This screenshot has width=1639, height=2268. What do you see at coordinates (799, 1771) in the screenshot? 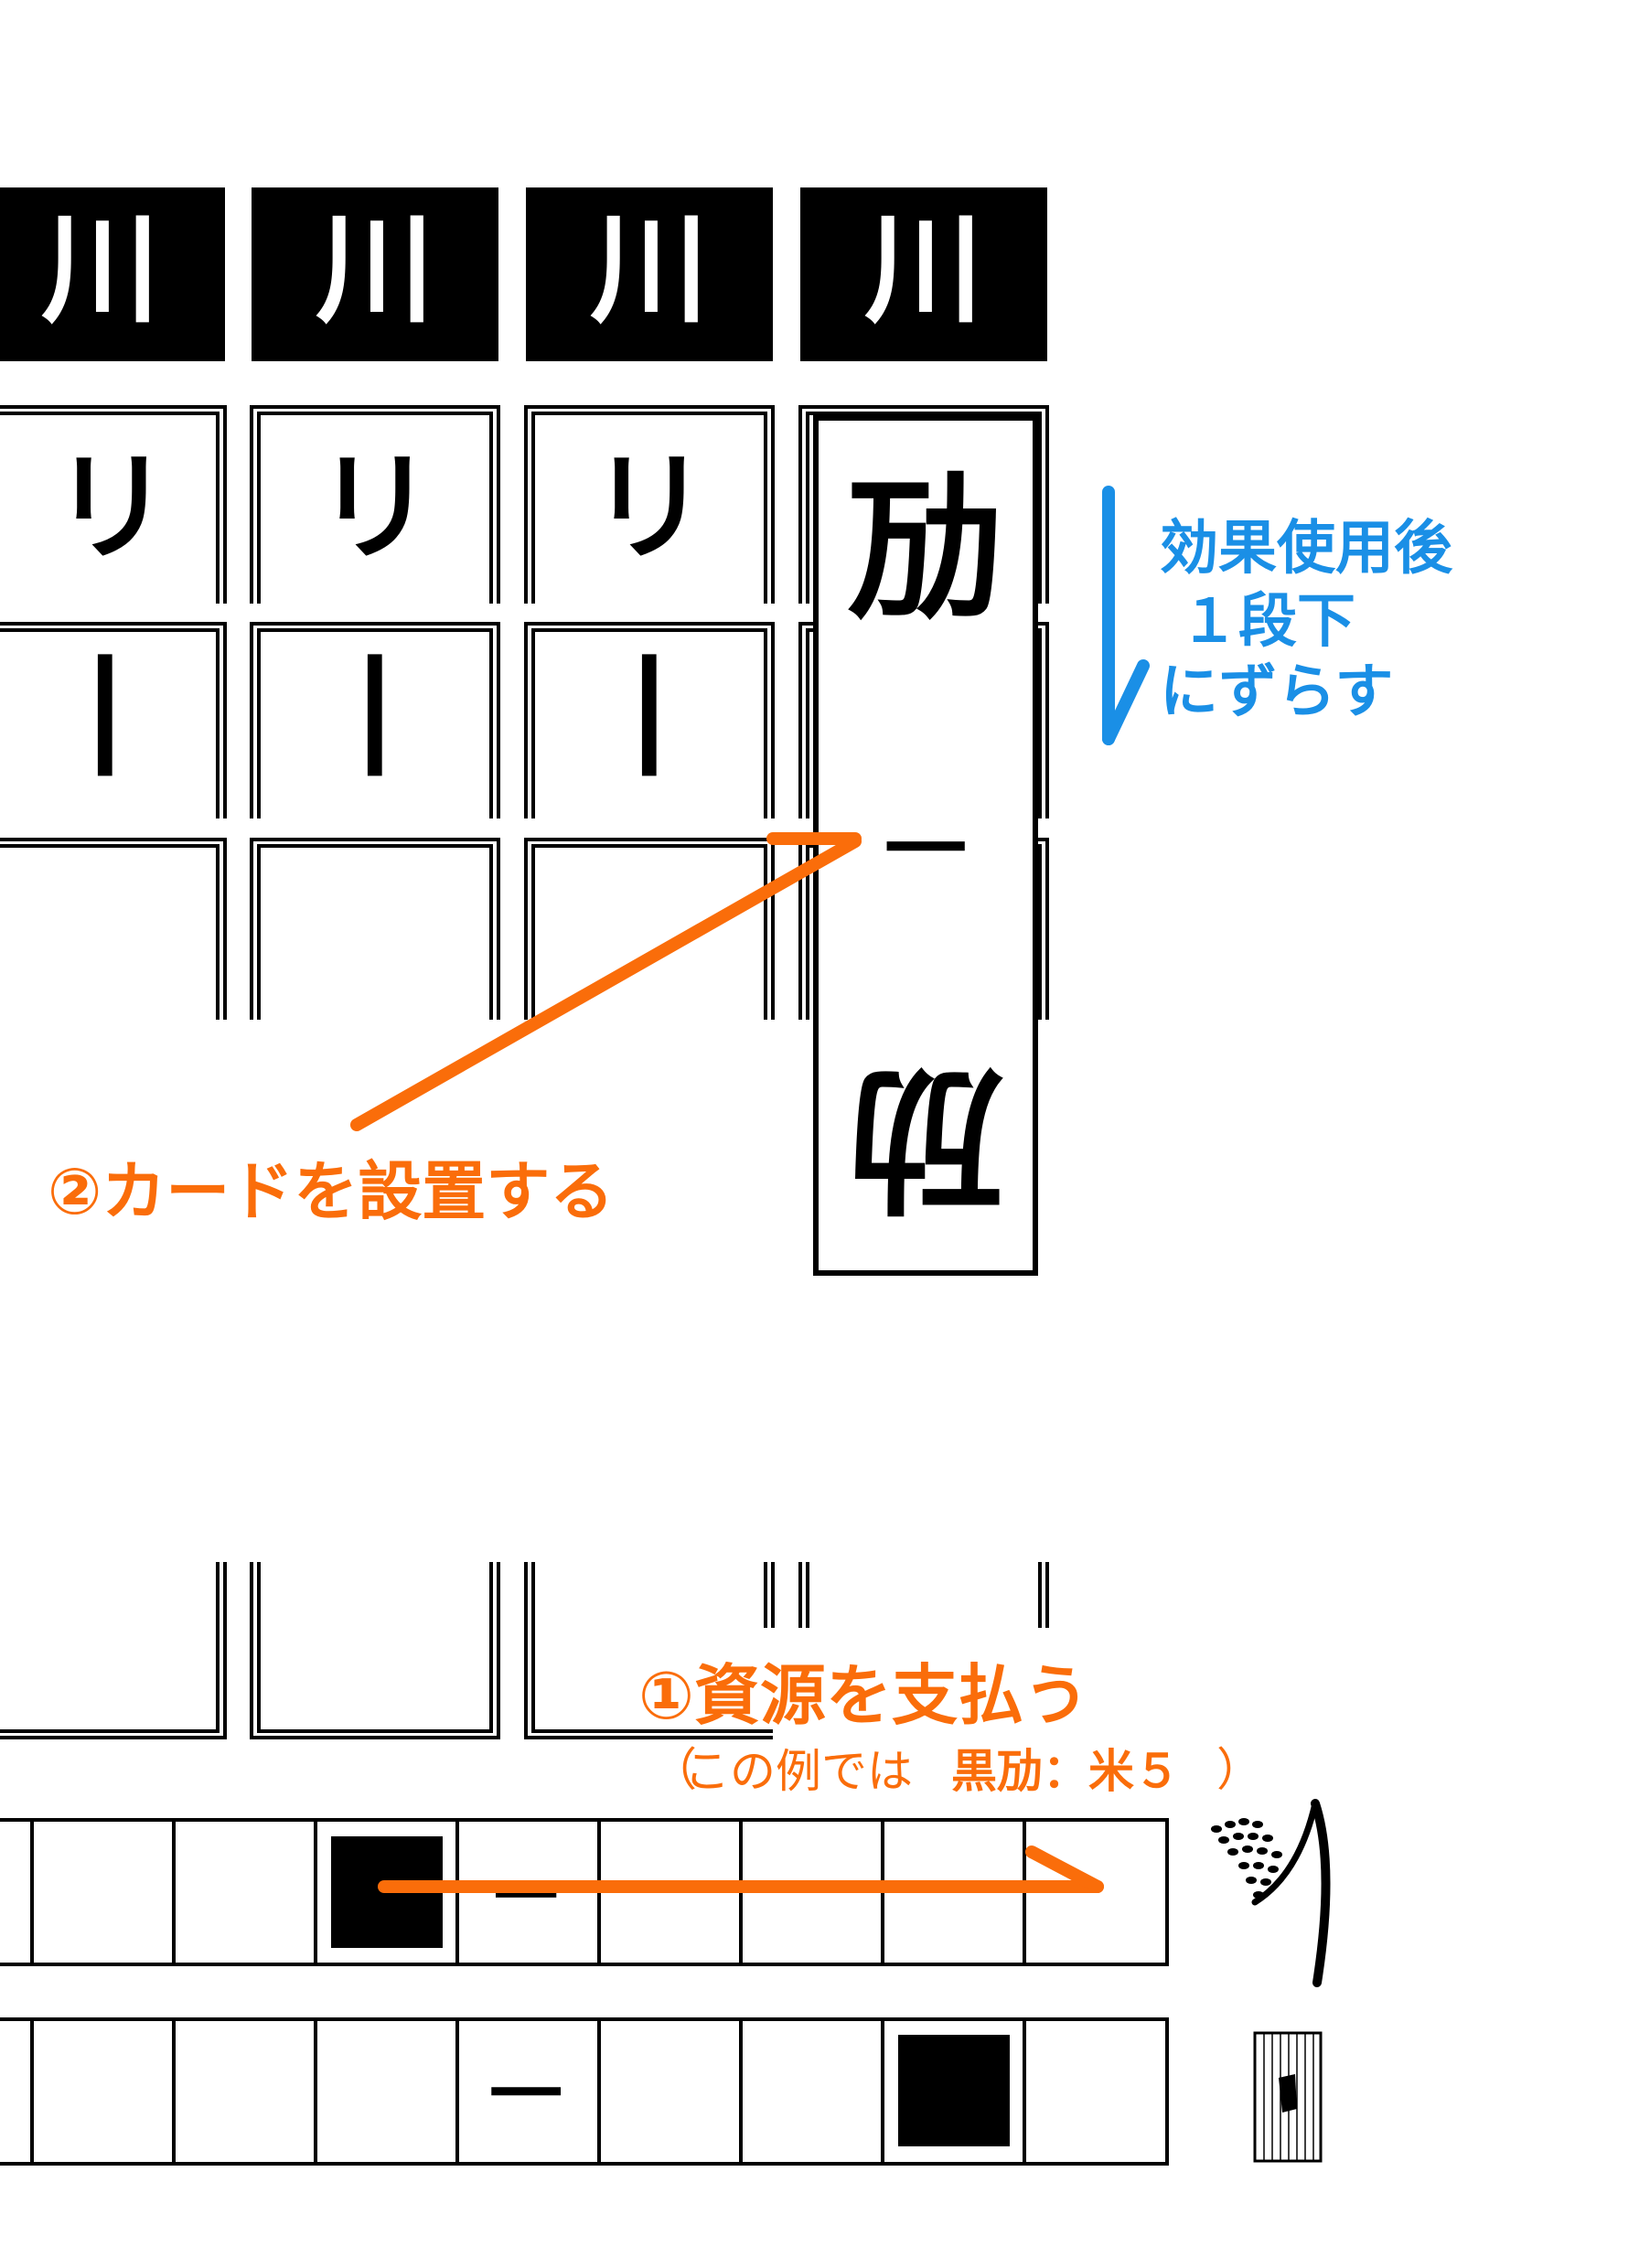
I see `example-label: この例では` at bounding box center [799, 1771].